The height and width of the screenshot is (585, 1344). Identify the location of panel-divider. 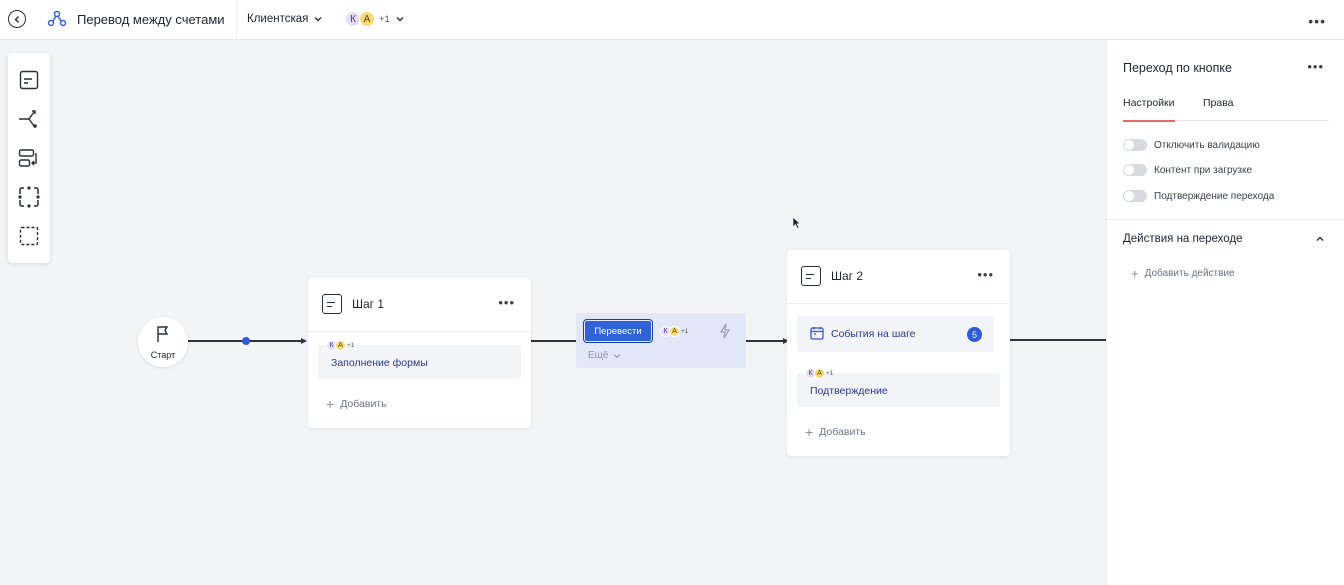
(1225, 219).